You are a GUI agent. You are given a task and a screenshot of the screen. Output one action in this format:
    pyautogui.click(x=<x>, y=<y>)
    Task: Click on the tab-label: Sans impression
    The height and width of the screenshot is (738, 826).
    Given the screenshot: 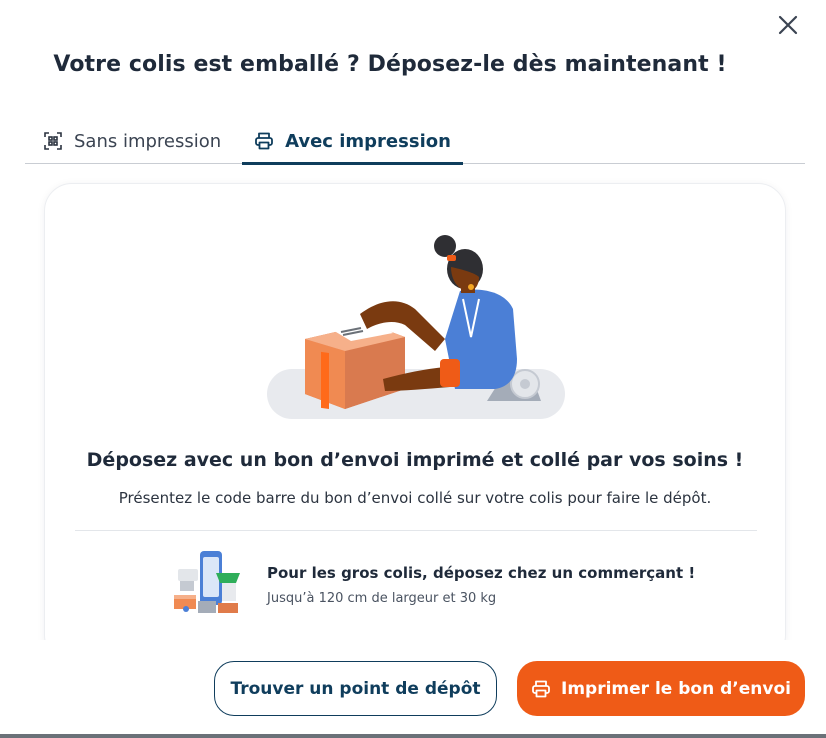 What is the action you would take?
    pyautogui.click(x=148, y=141)
    